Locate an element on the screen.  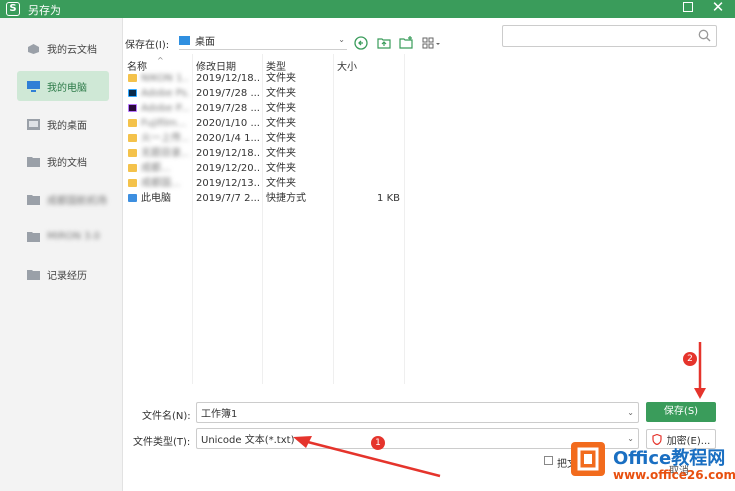
watermark-url: www.office26.com is located at coordinates (674, 475).